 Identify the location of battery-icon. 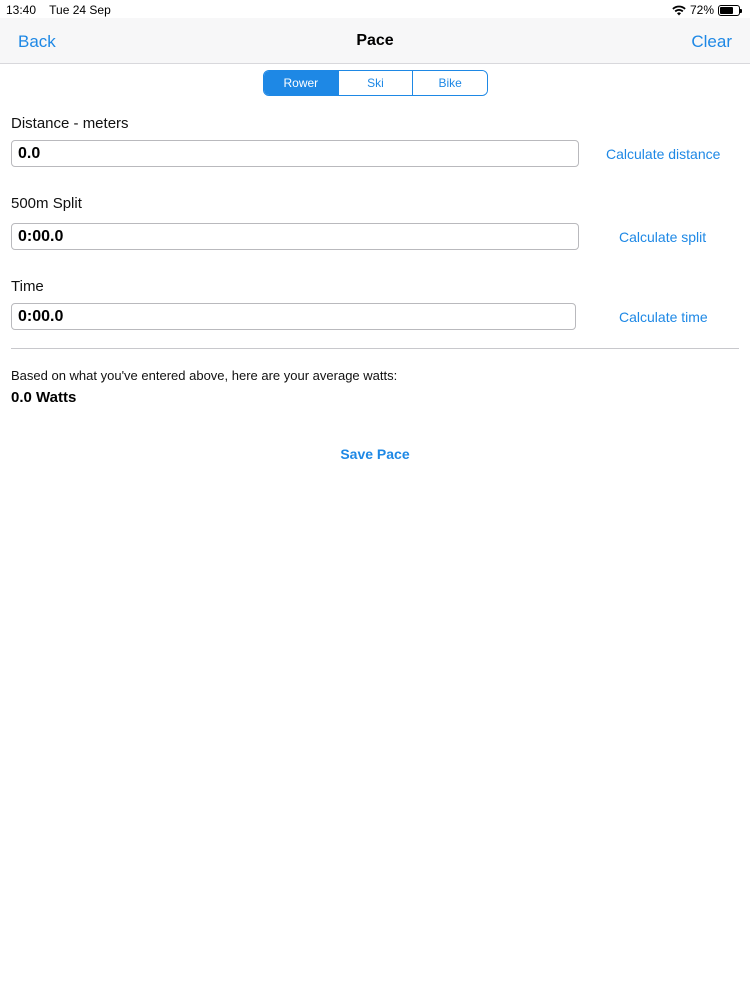
(730, 10).